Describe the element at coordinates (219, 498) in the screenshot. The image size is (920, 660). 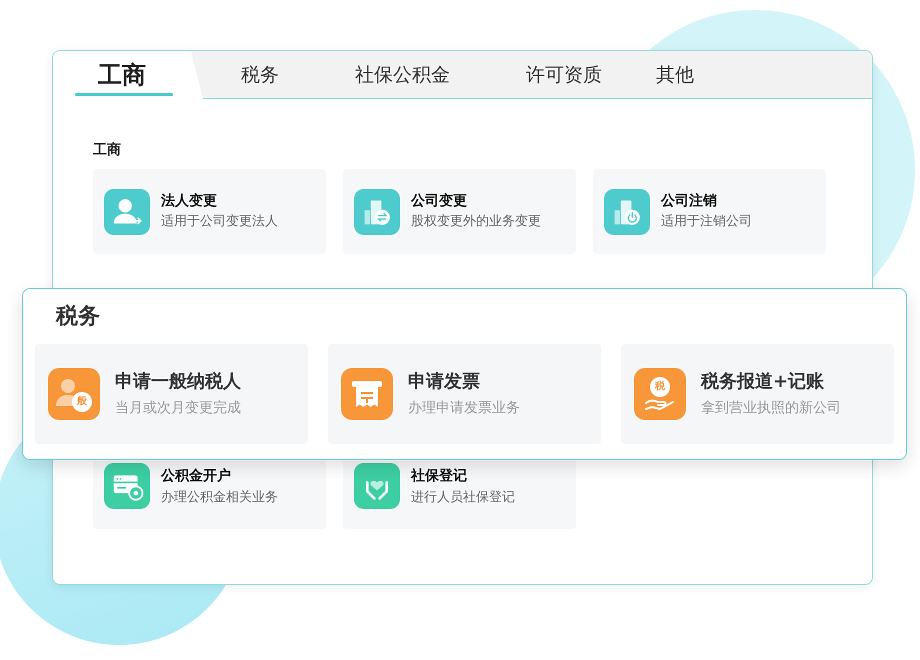
I see `card-subtitle: 办理公积金相关业务` at that location.